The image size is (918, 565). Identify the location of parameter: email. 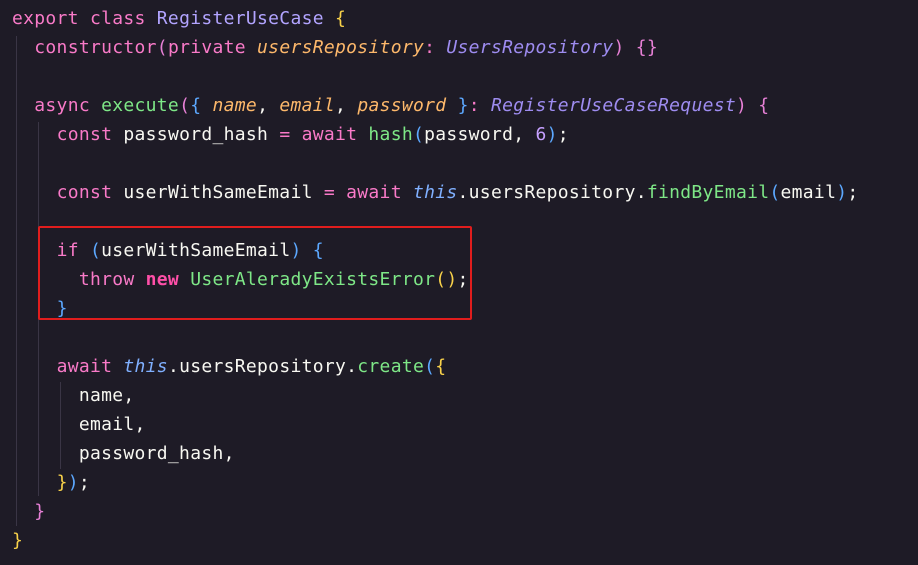
(307, 105).